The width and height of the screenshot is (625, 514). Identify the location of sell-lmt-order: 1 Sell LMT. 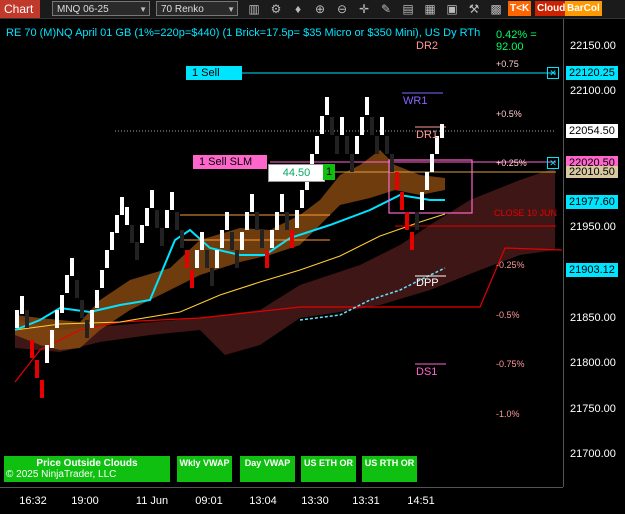
(214, 79).